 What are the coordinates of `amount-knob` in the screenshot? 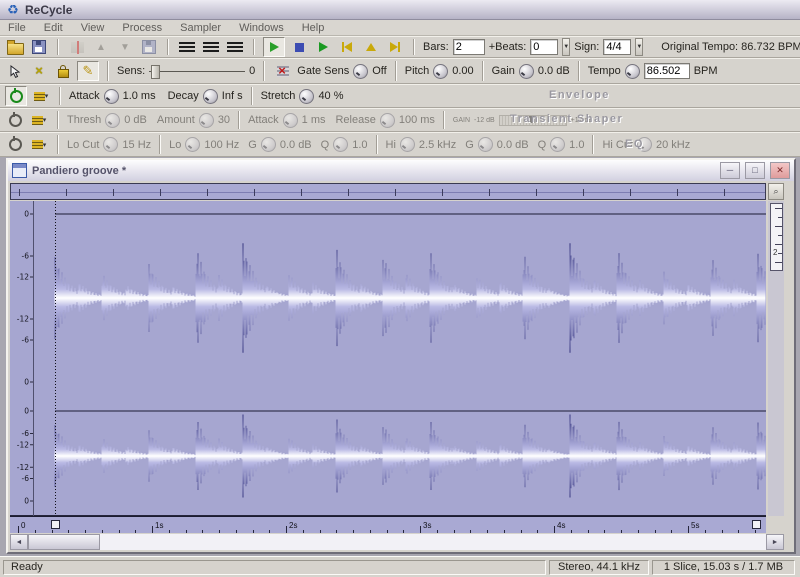 It's located at (206, 120).